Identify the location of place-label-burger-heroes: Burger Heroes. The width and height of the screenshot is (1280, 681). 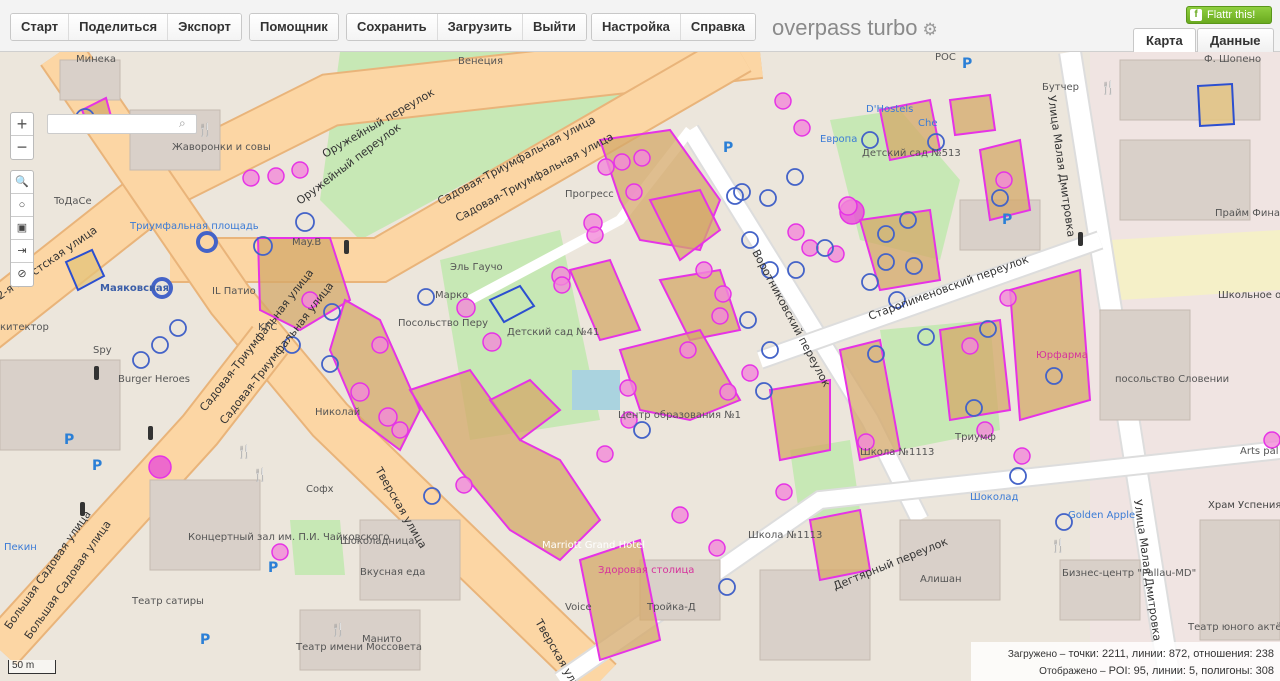
(154, 379).